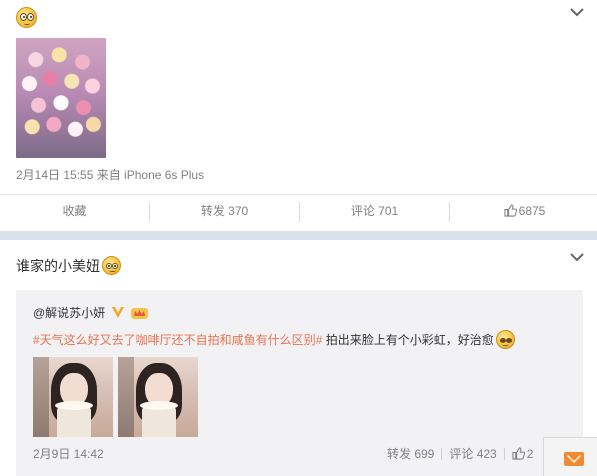 The height and width of the screenshot is (476, 597). Describe the element at coordinates (68, 454) in the screenshot. I see `original-meta: 2月9日 14:42` at that location.